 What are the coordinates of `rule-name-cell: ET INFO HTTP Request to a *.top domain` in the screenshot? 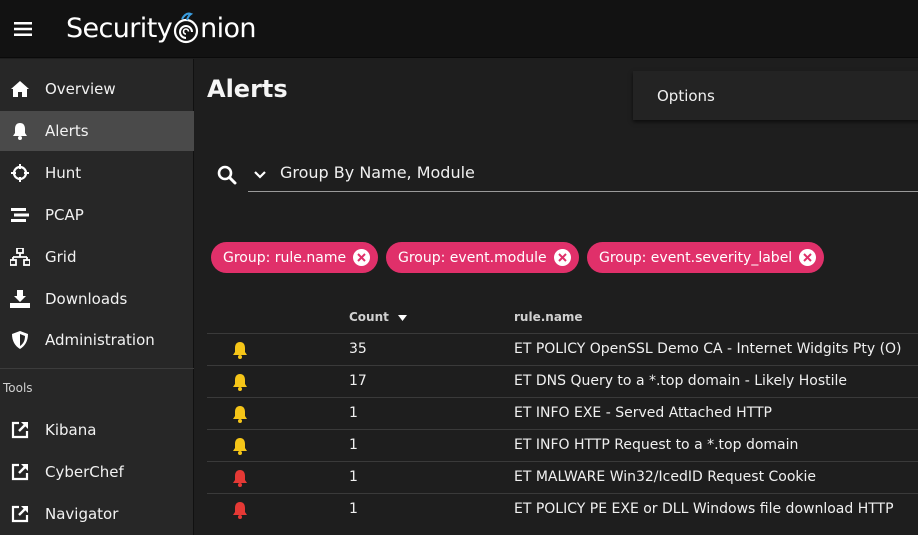 It's located at (656, 445).